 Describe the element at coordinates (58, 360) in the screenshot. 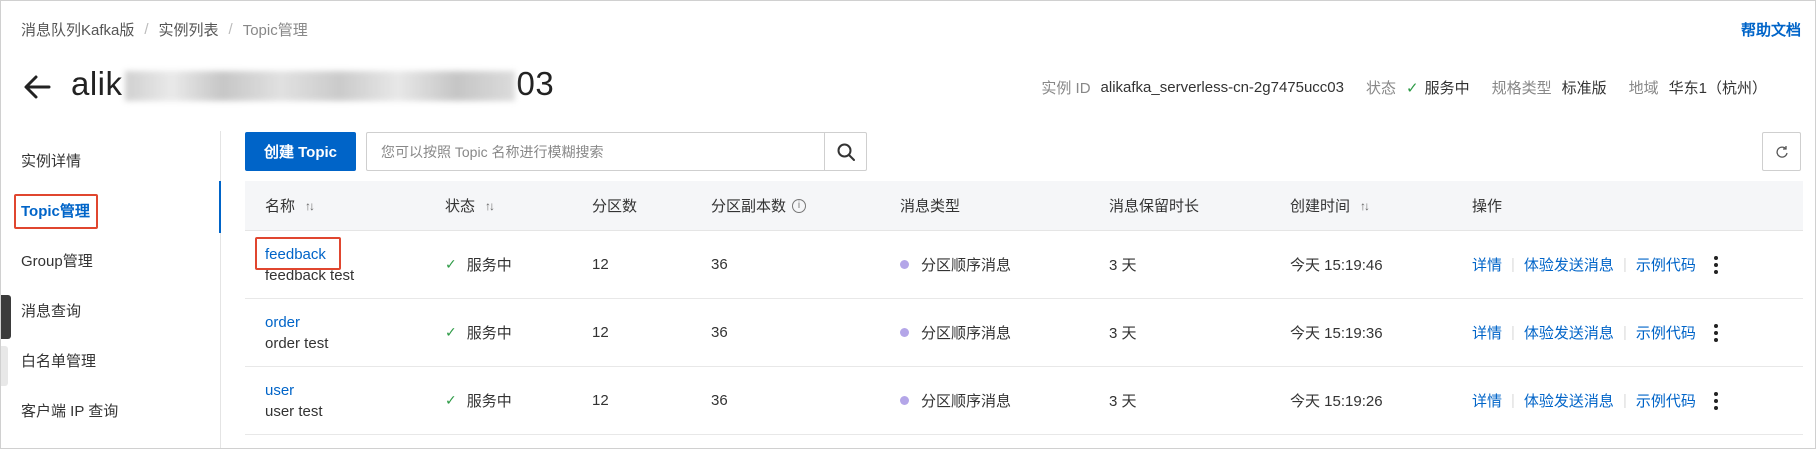

I see `sidebar-item-whitelist: 白名单管理` at that location.